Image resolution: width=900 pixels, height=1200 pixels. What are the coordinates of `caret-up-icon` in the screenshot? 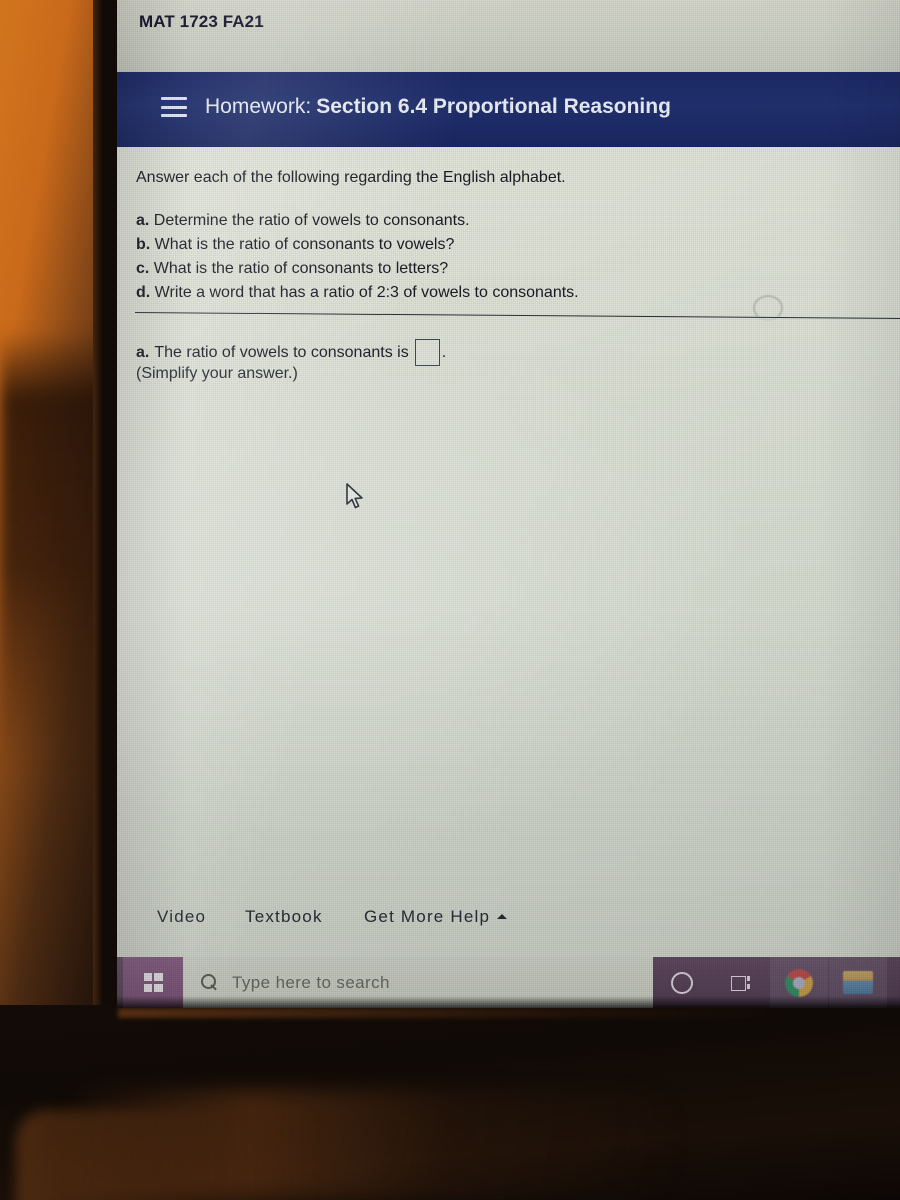 It's located at (502, 916).